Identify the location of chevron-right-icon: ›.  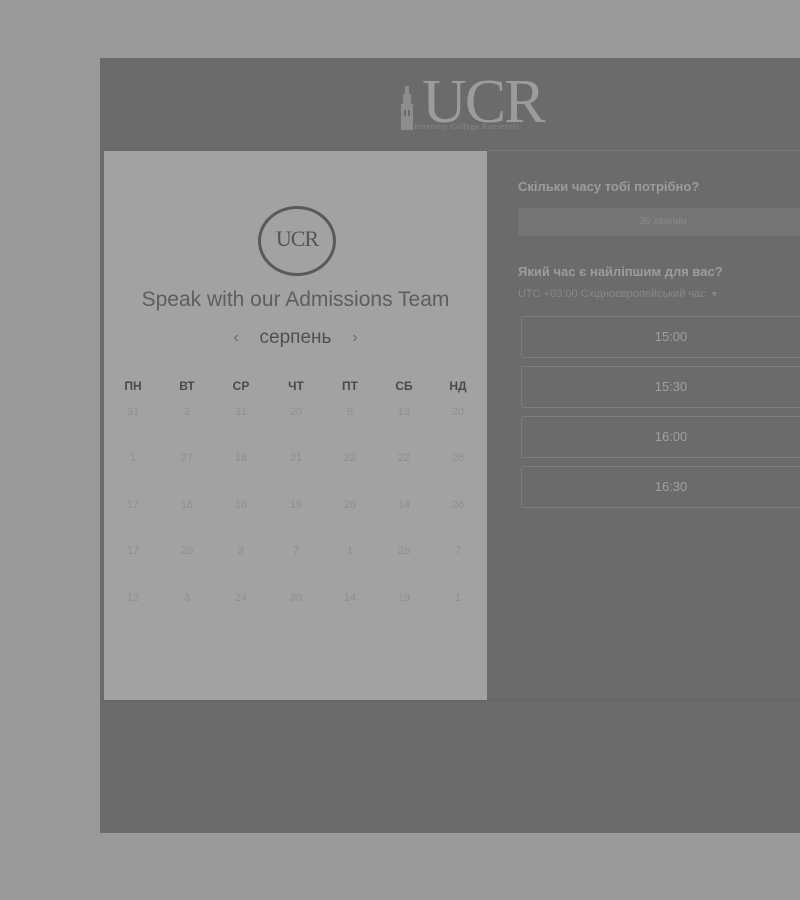
(355, 338).